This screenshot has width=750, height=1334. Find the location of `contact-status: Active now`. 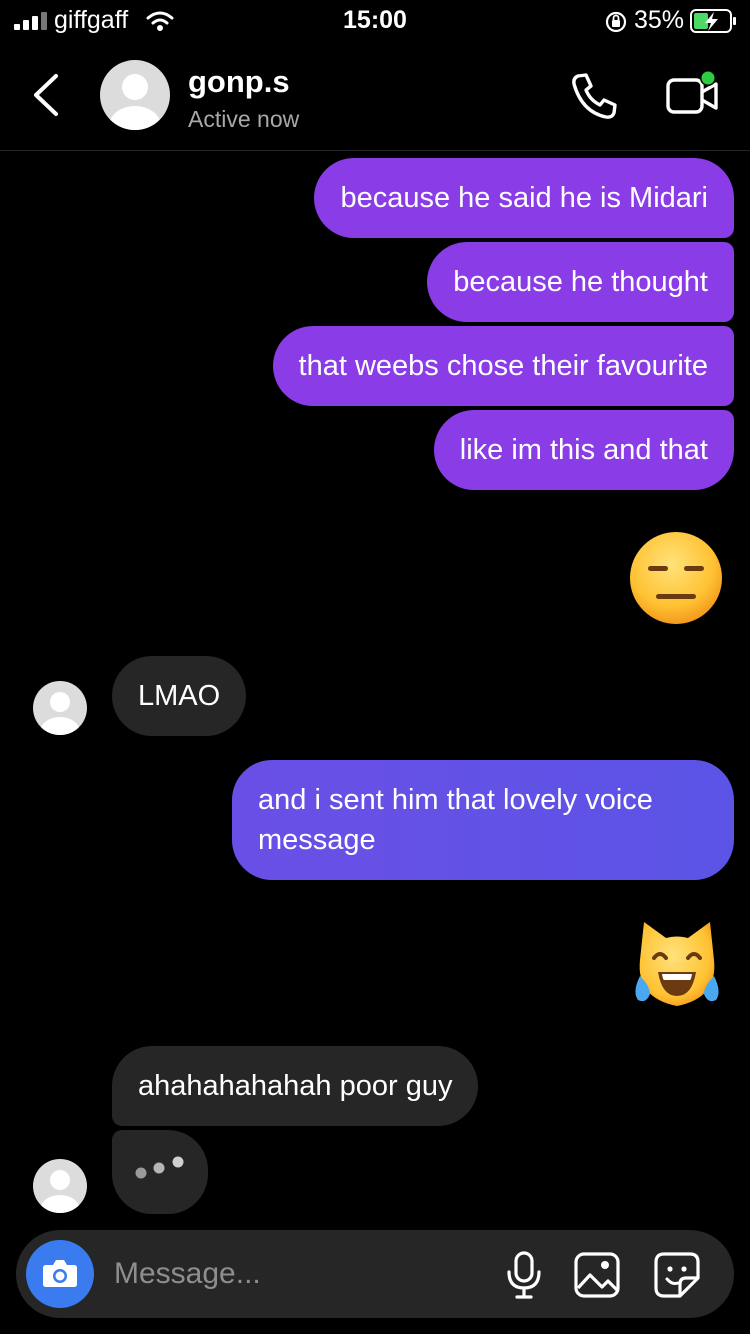

contact-status: Active now is located at coordinates (244, 119).